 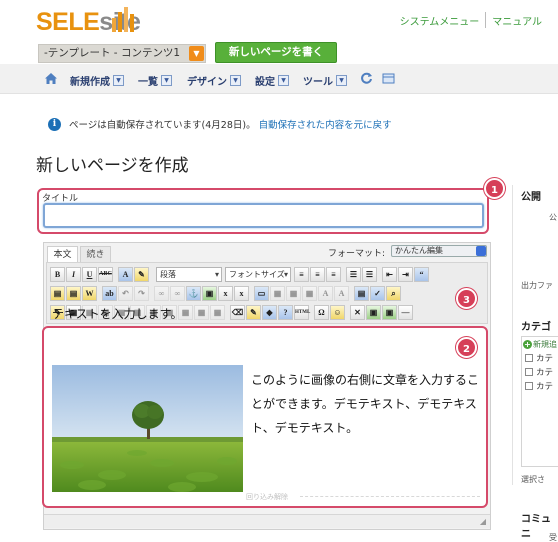 I want to click on template-select-value: -テンプレート - コンテンツ1, so click(x=112, y=53).